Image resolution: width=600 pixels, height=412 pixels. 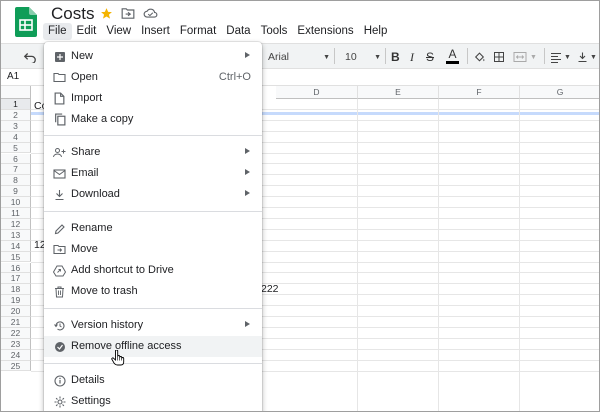 What do you see at coordinates (274, 31) in the screenshot?
I see `menu-tools: Tools` at bounding box center [274, 31].